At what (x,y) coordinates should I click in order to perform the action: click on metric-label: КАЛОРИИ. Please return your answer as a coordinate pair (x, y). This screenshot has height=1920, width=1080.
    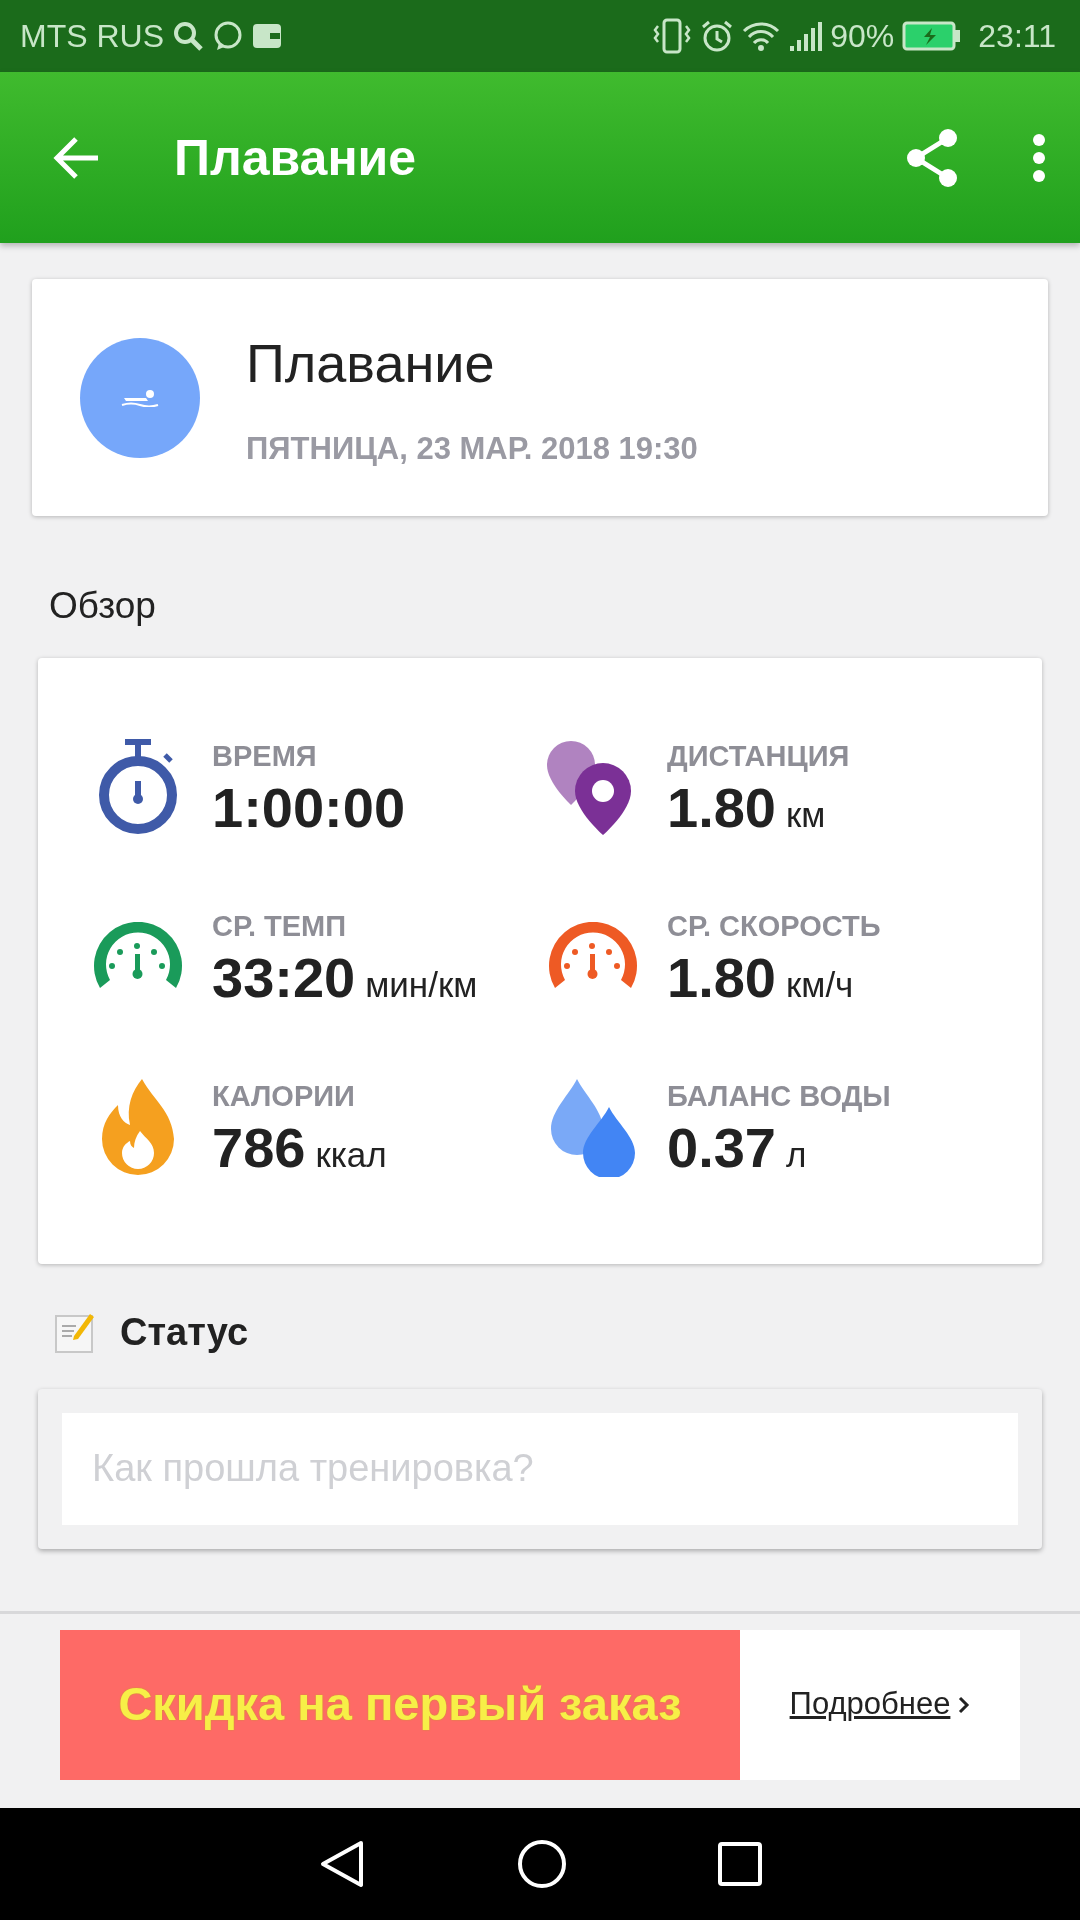
    Looking at the image, I should click on (284, 1097).